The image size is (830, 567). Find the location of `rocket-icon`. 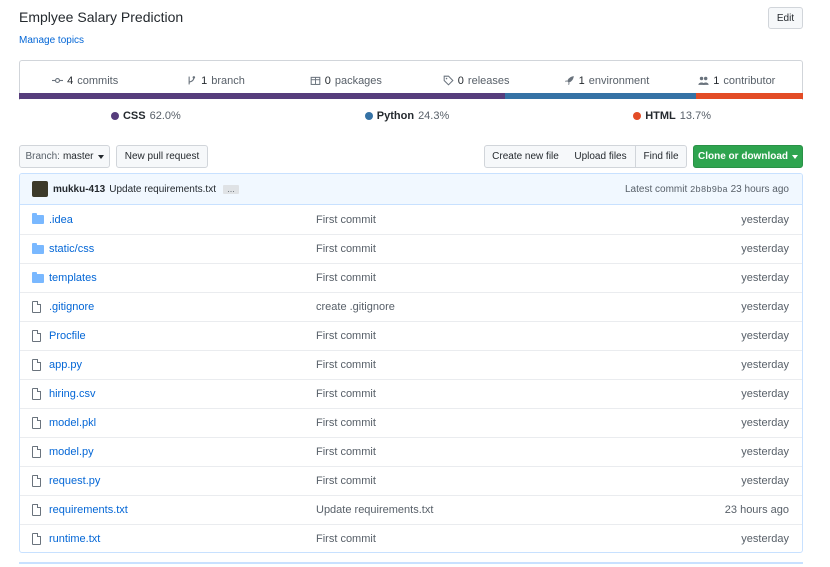

rocket-icon is located at coordinates (569, 80).